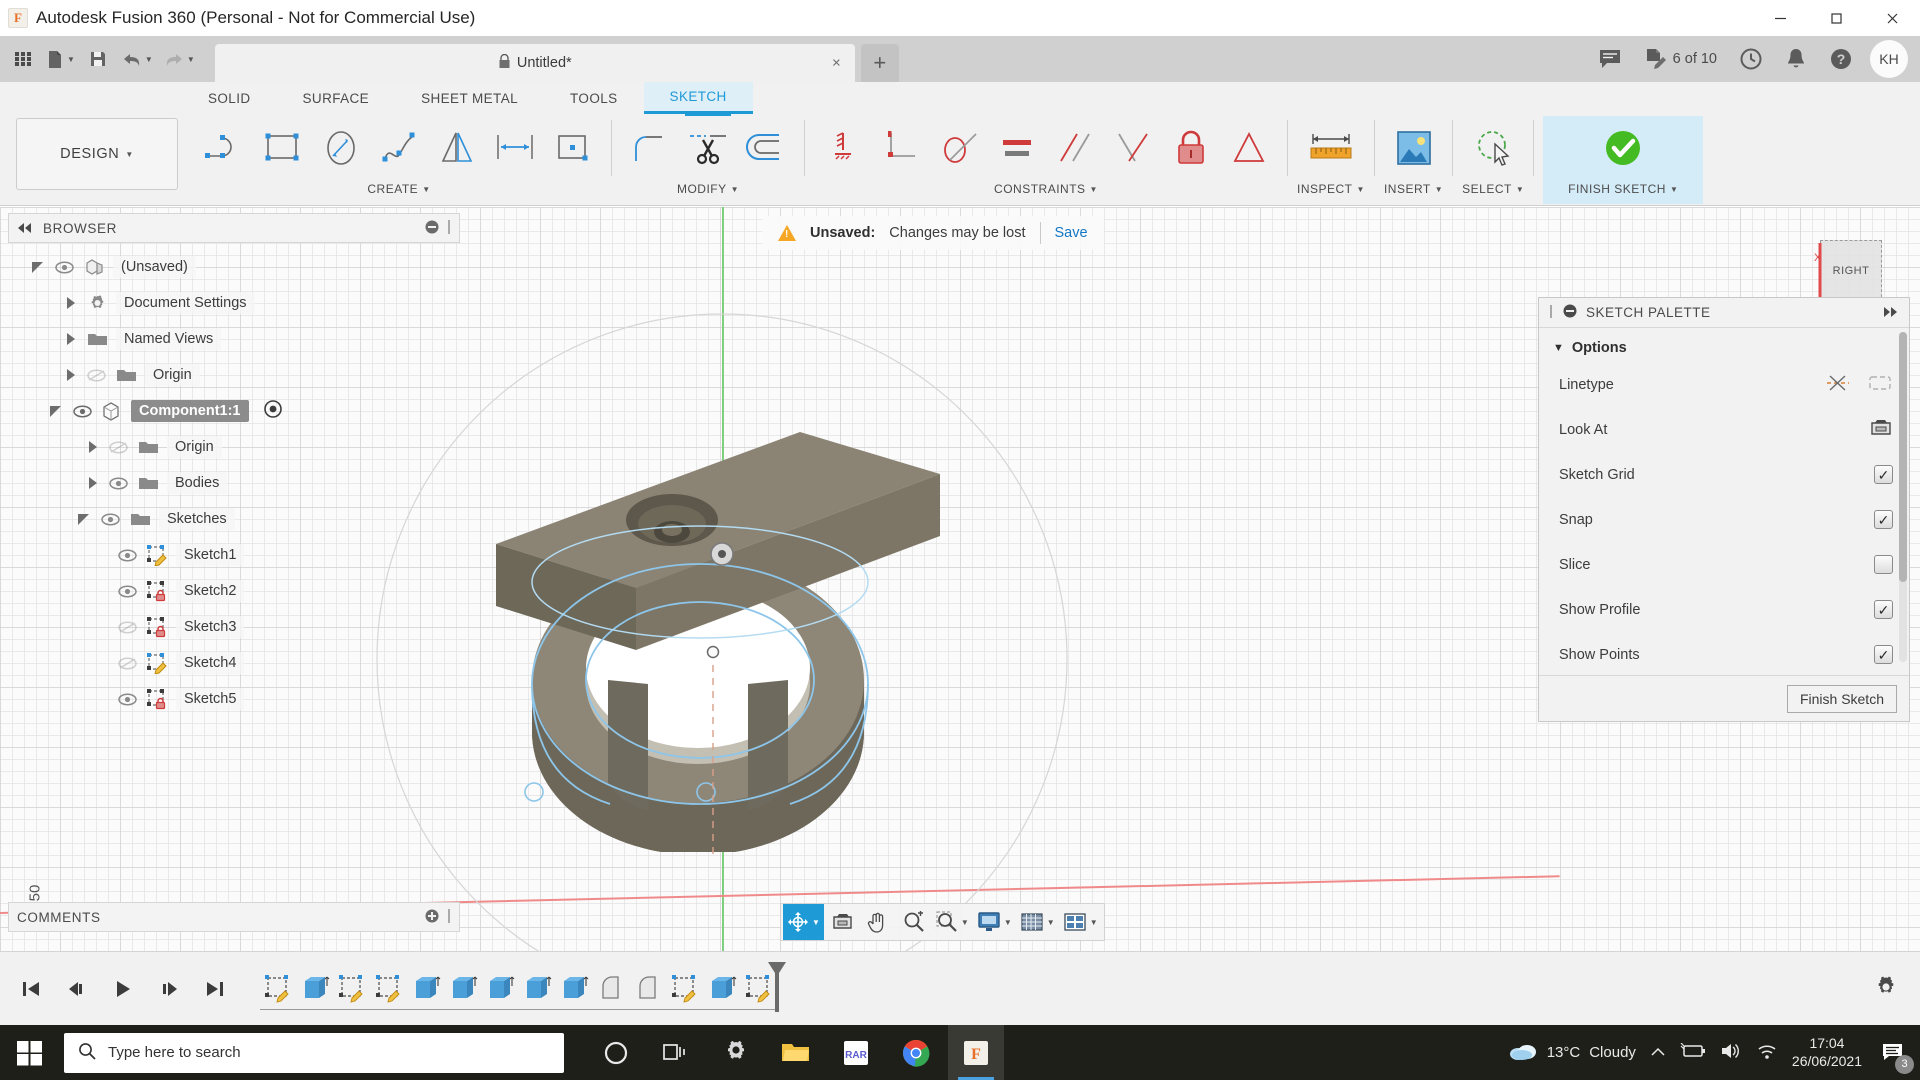  I want to click on document-tab: Untitled* ×, so click(534, 63).